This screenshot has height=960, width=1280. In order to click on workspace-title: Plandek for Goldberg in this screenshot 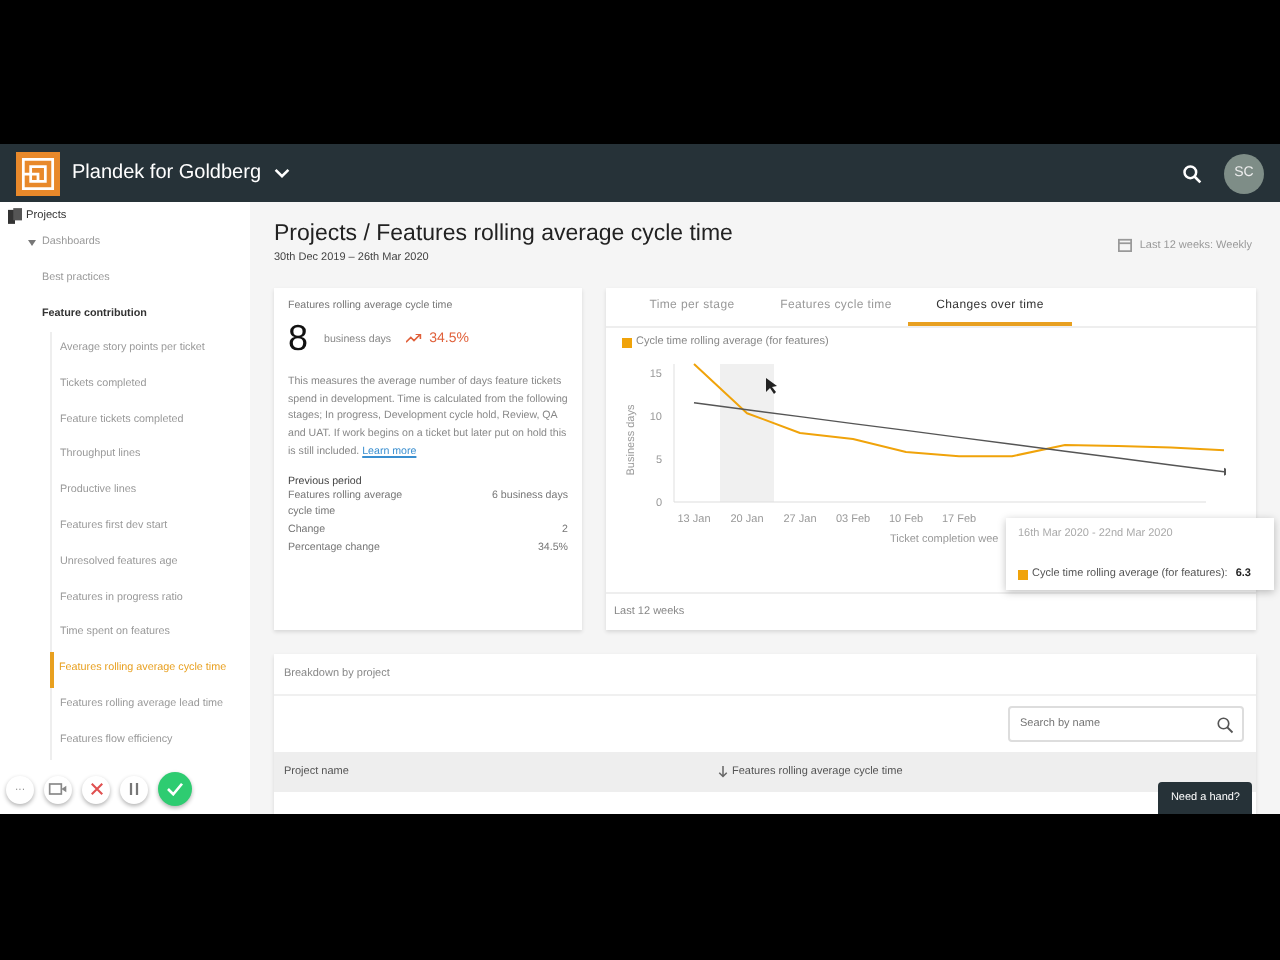, I will do `click(167, 173)`.